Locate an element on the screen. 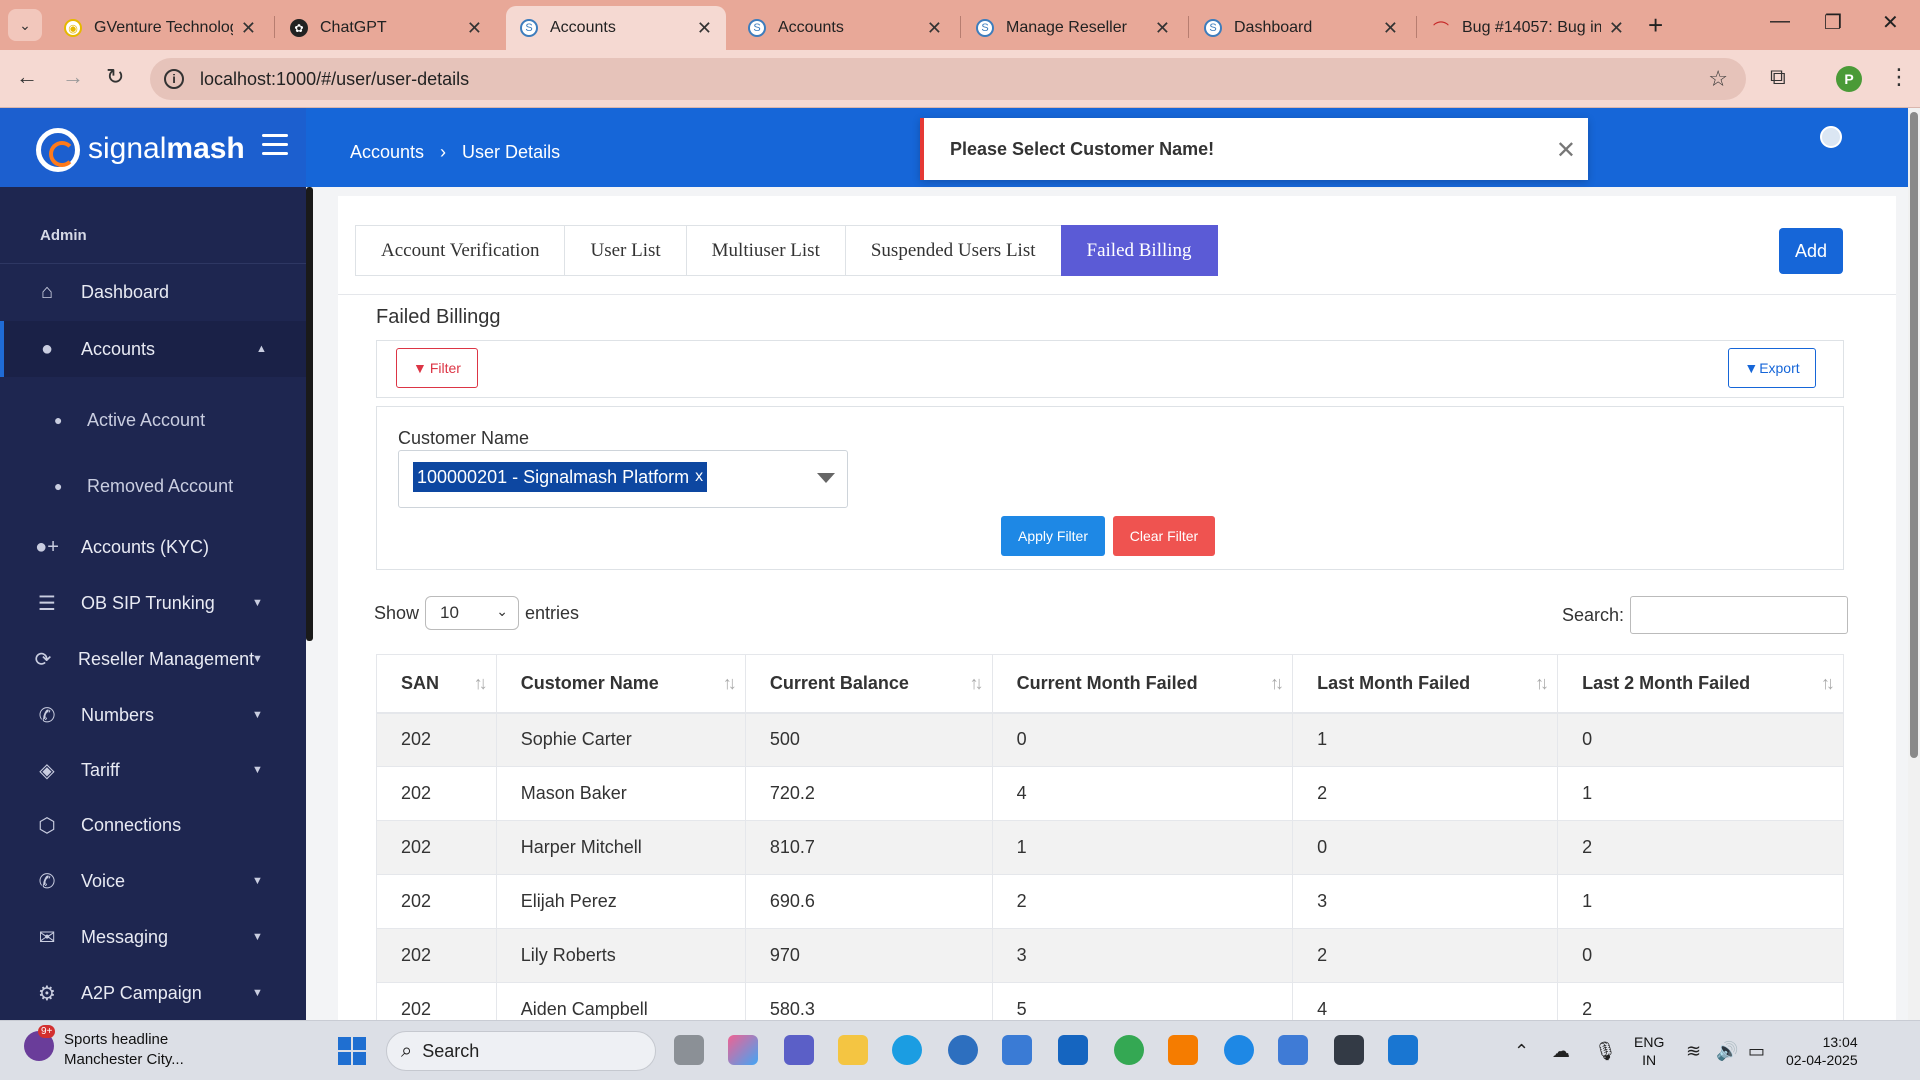  toast-close-icon: ✕ is located at coordinates (1566, 150).